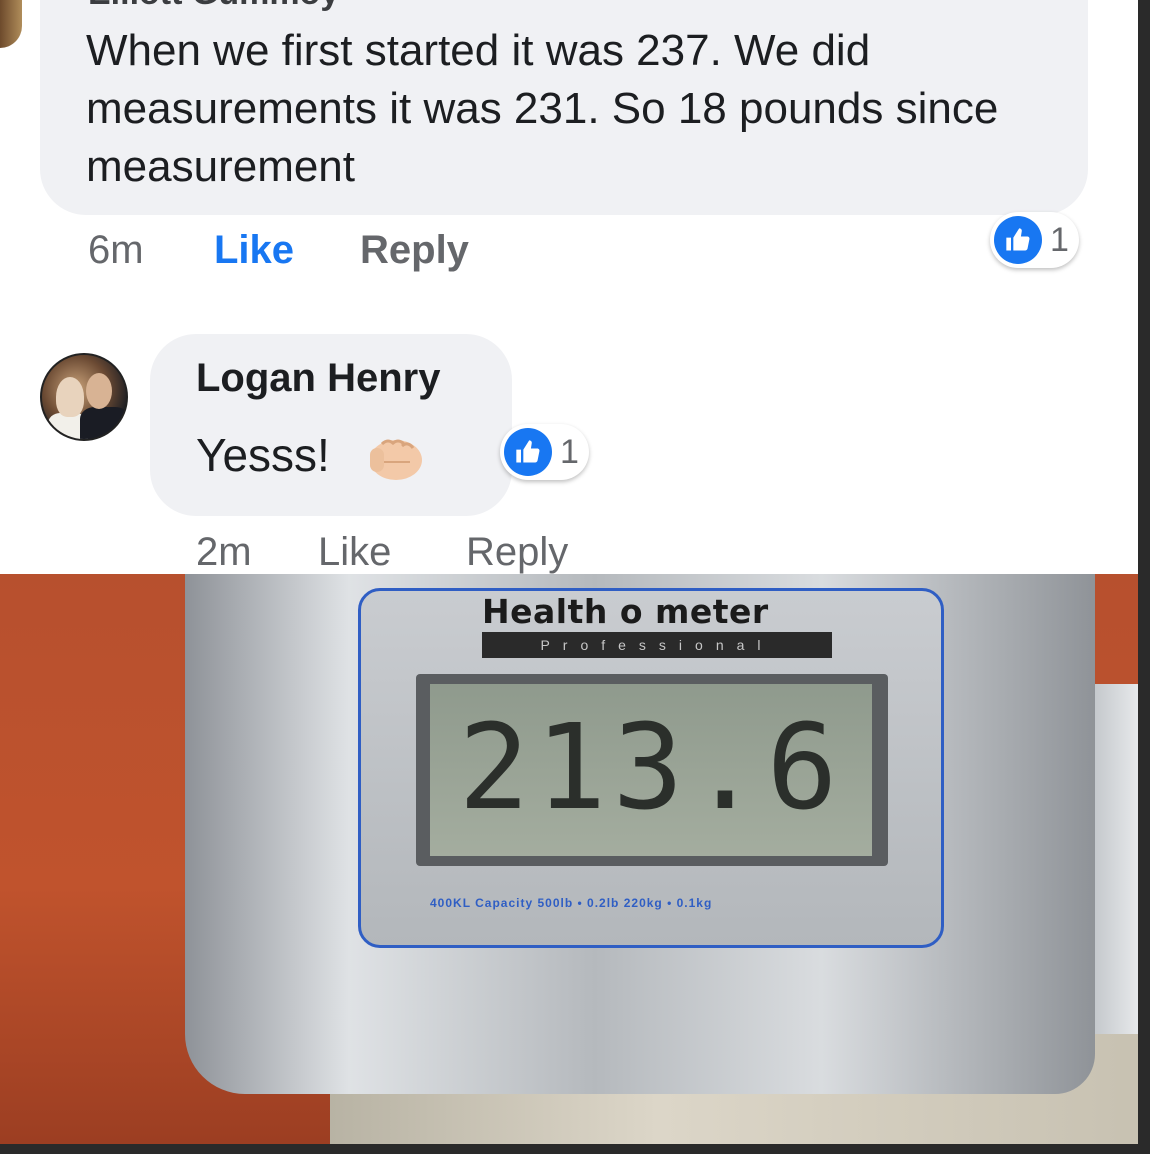 Image resolution: width=1150 pixels, height=1154 pixels. Describe the element at coordinates (11, 24) in the screenshot. I see `previous-commenter-avatar` at that location.